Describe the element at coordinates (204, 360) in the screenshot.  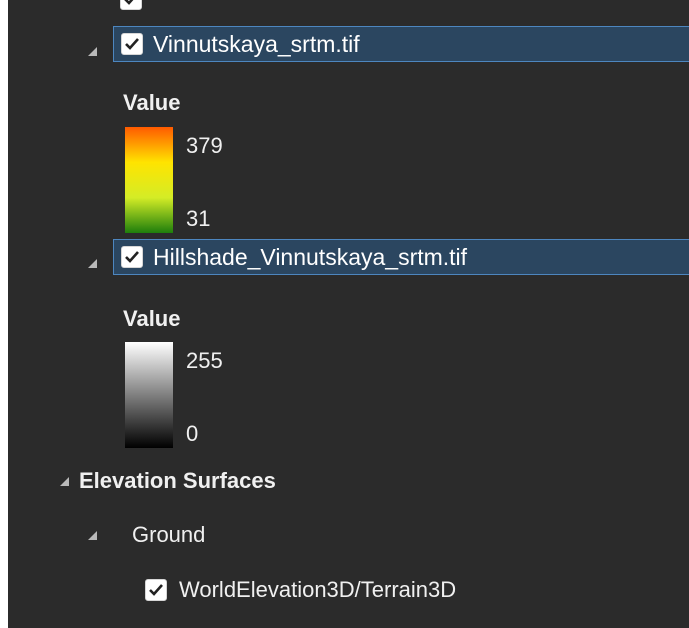
I see `legend-max-label: 255` at that location.